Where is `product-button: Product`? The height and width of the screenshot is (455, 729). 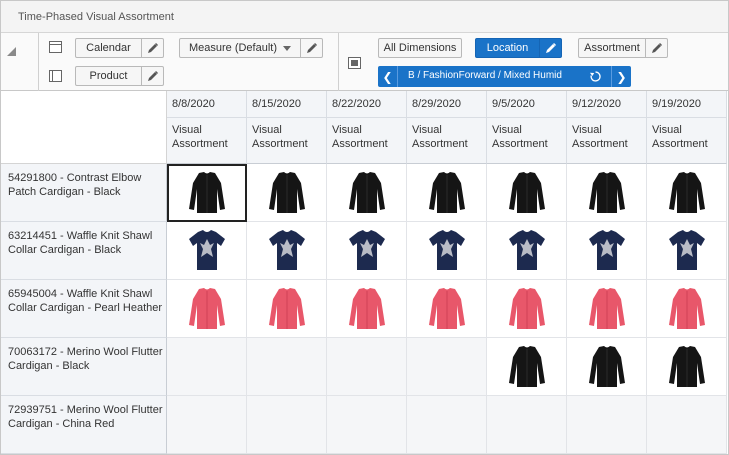
product-button: Product is located at coordinates (108, 76).